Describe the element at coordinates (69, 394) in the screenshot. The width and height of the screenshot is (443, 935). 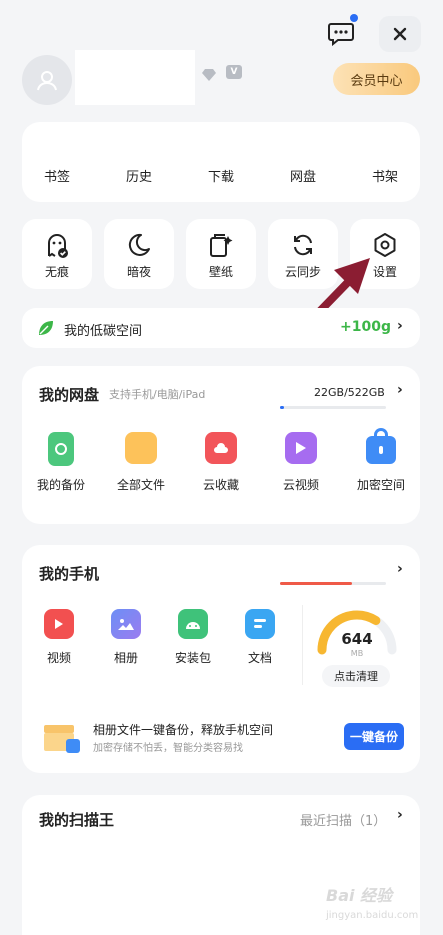
I see `cloud-disk-title: 我的网盘` at that location.